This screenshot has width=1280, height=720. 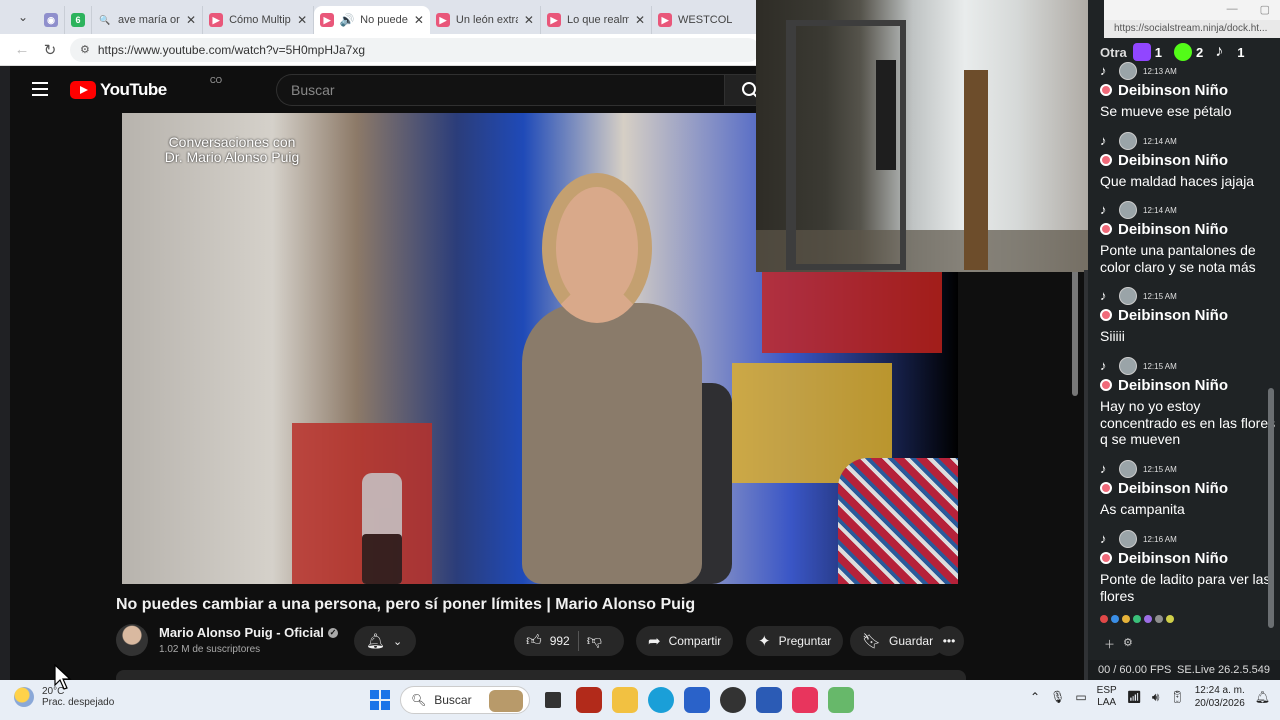 I want to click on message-time: 12:15 AM, so click(x=1160, y=469).